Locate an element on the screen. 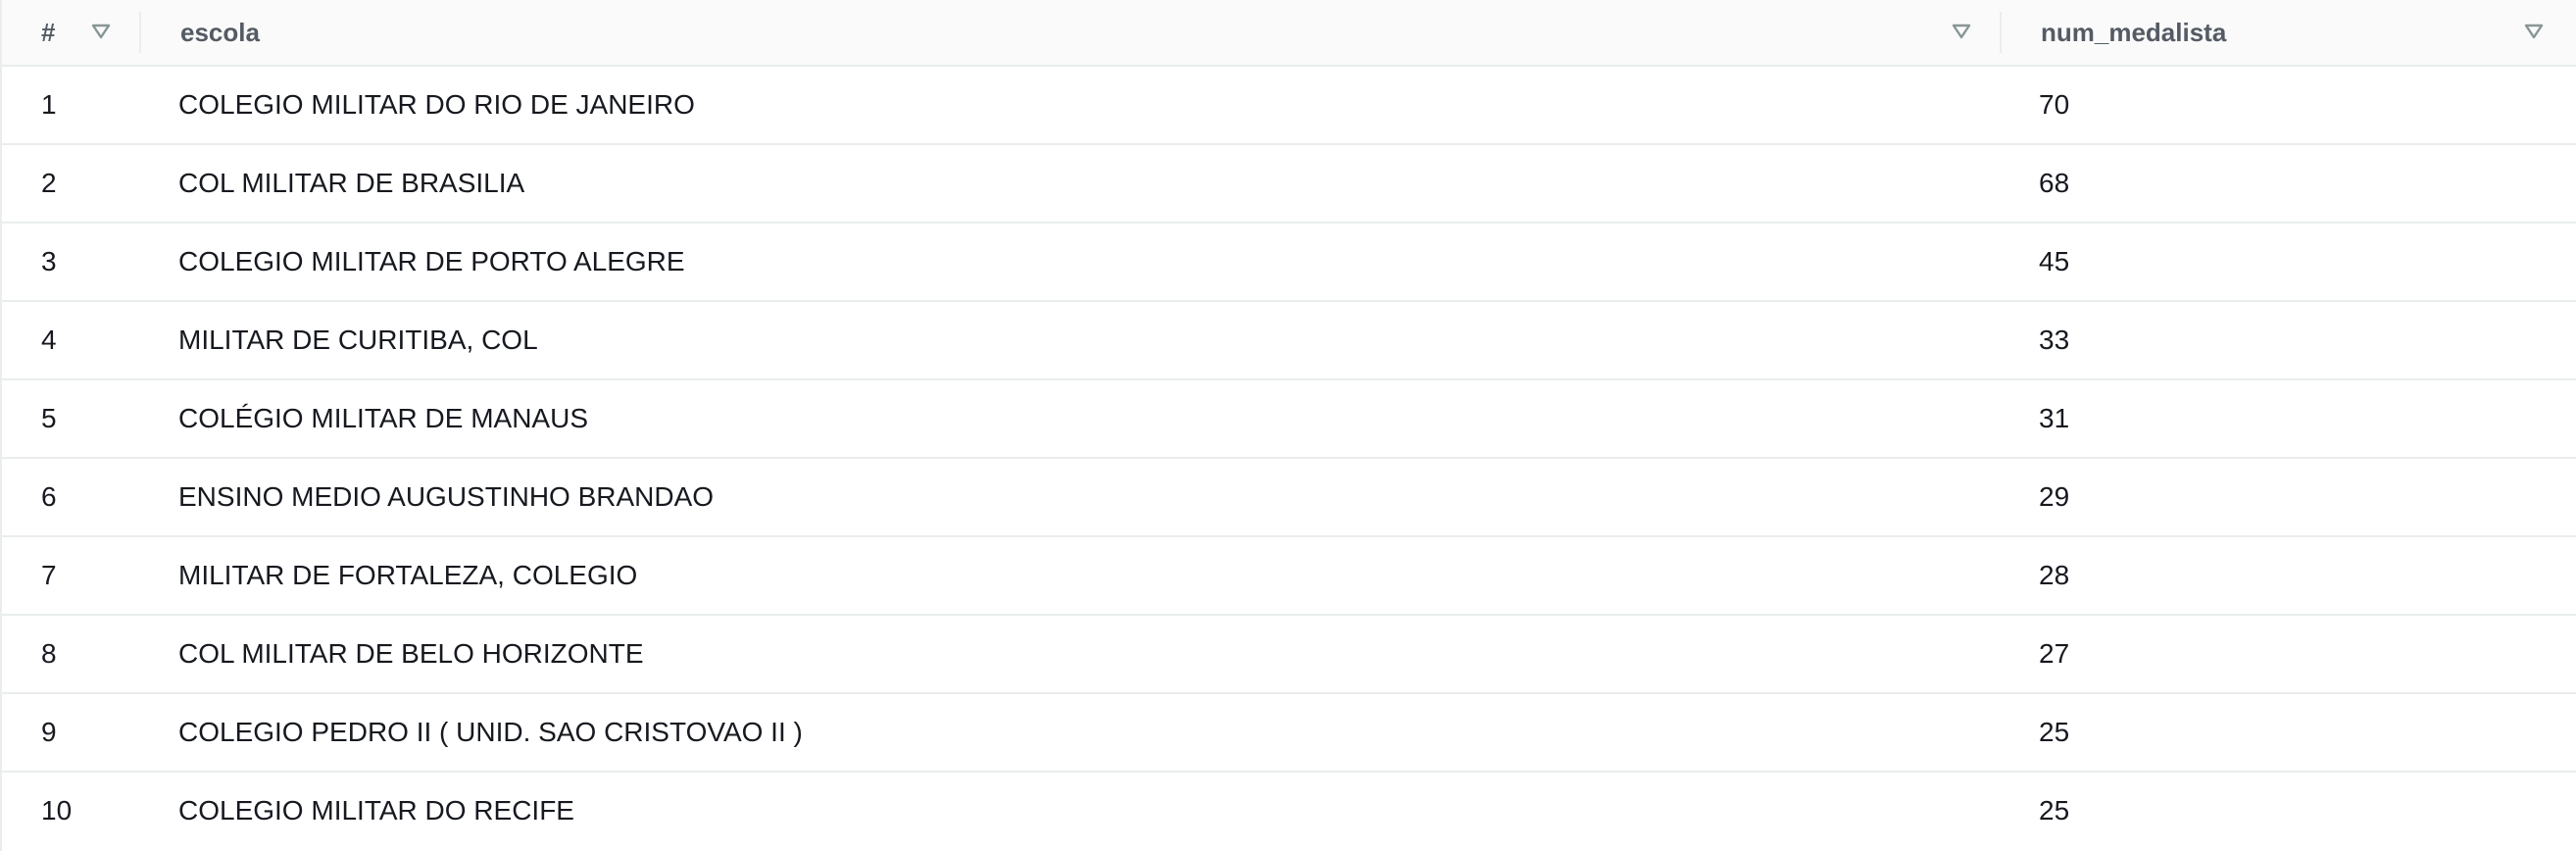  row-index: 8 is located at coordinates (49, 653).